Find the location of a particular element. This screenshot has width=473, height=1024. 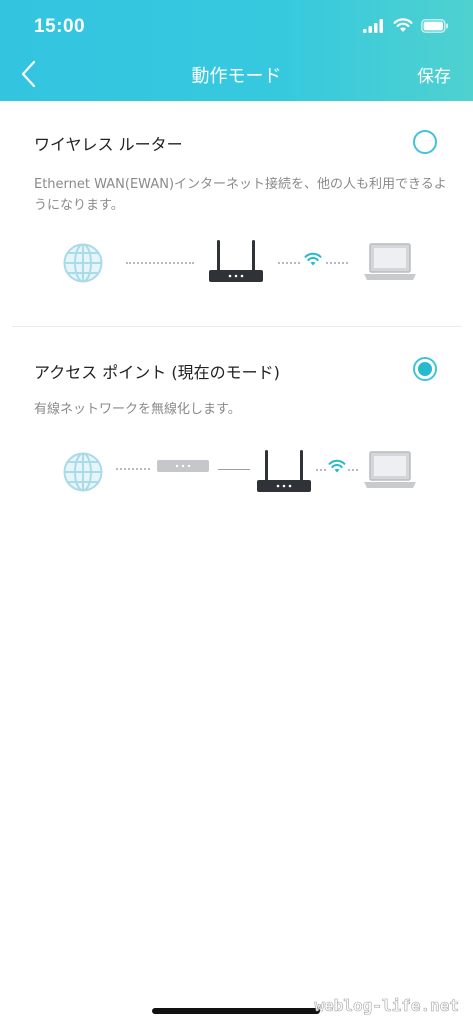

status-time: 15:00 is located at coordinates (60, 26).